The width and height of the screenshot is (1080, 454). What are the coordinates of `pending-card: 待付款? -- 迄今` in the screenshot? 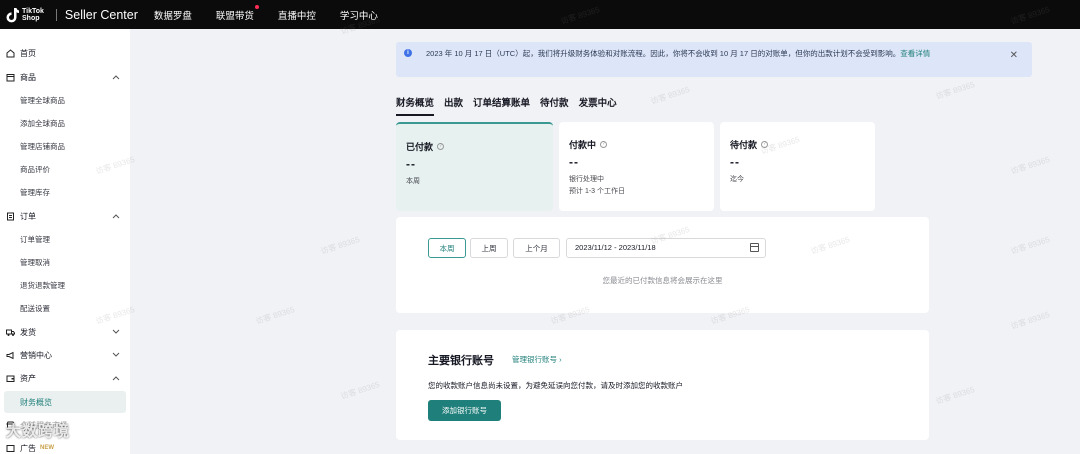 It's located at (797, 166).